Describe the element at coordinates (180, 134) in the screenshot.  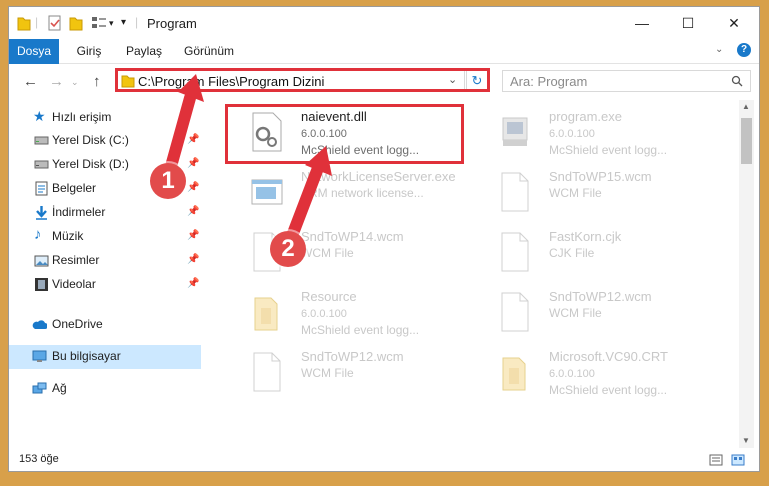
I see `arrow-1-icon` at that location.